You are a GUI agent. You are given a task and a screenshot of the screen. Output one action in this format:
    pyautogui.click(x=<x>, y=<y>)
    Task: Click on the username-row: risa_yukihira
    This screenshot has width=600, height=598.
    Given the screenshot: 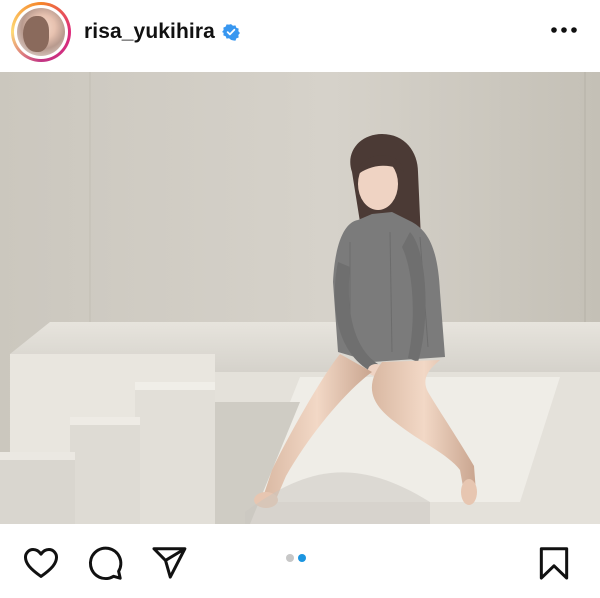 What is the action you would take?
    pyautogui.click(x=162, y=32)
    